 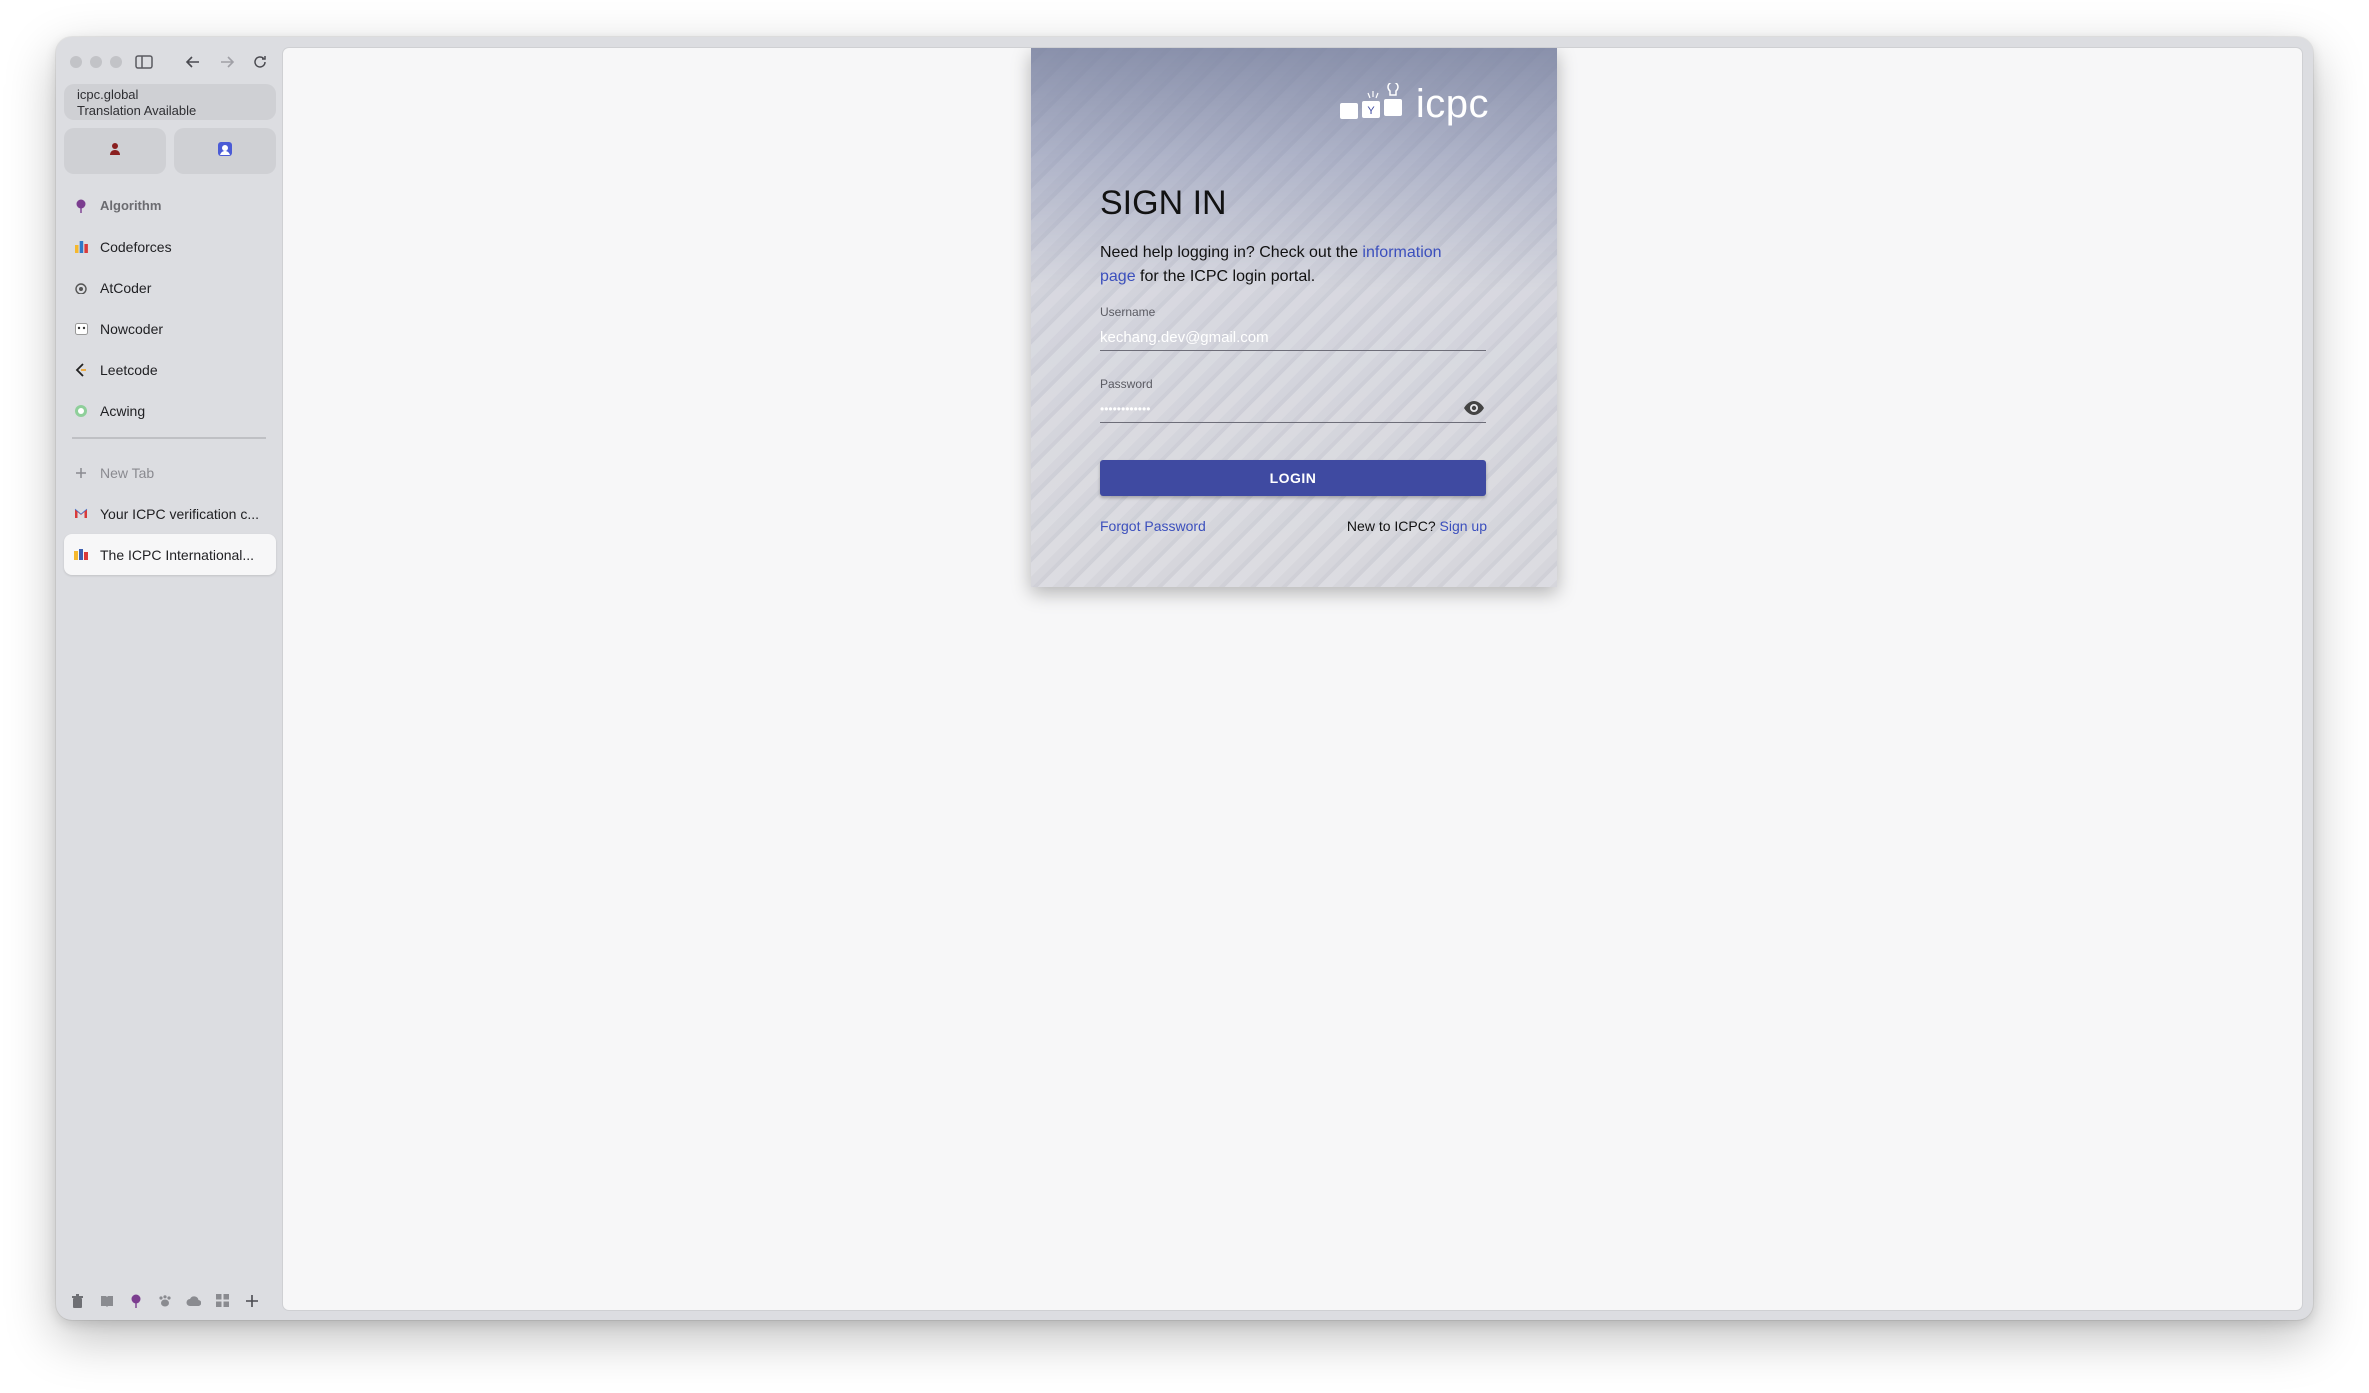 I want to click on favorite-label: Codeforces, so click(x=136, y=246).